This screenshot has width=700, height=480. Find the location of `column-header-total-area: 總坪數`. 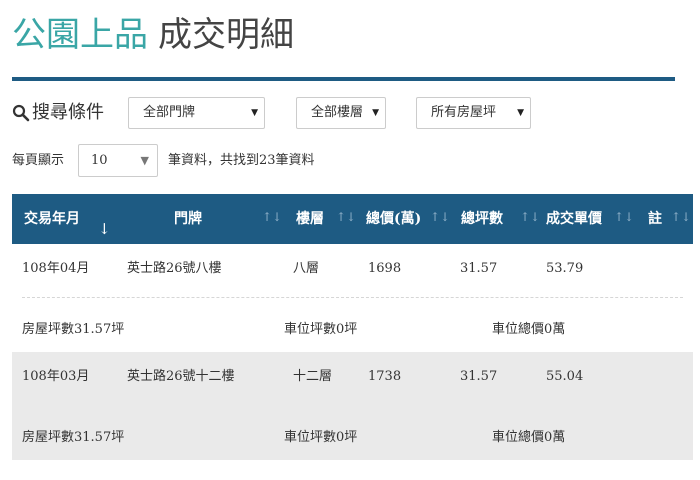

column-header-total-area: 總坪數 is located at coordinates (482, 219).